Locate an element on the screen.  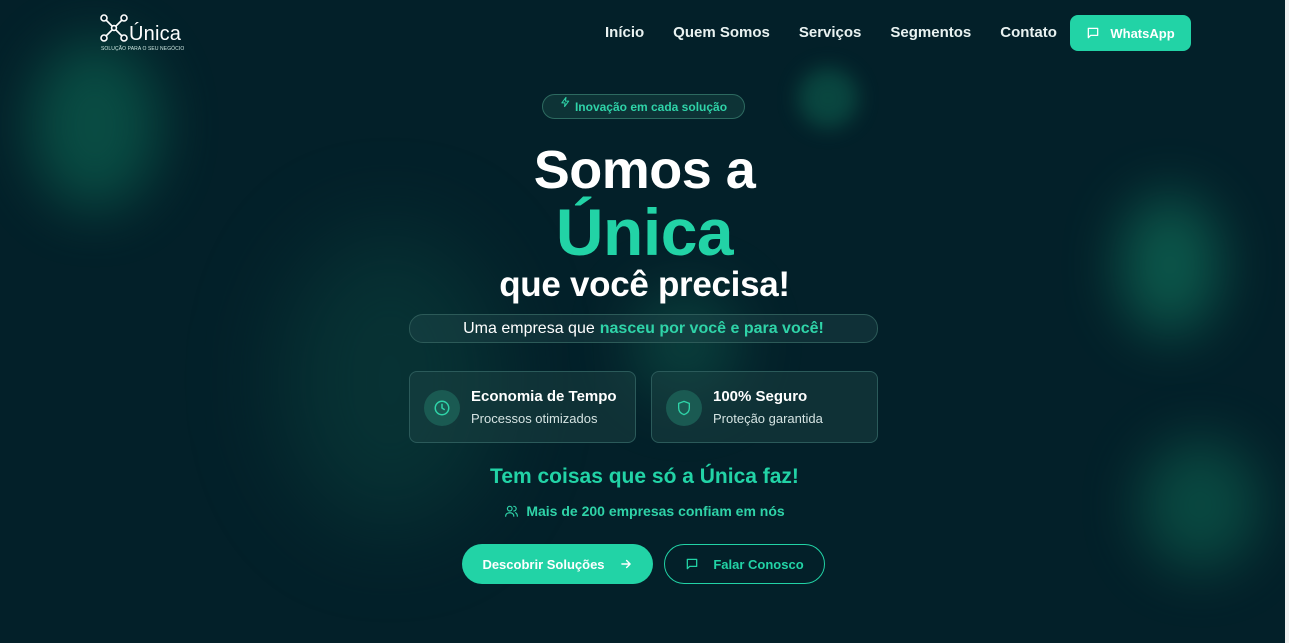
hero-title-line-3: que você precisa! is located at coordinates (644, 284).